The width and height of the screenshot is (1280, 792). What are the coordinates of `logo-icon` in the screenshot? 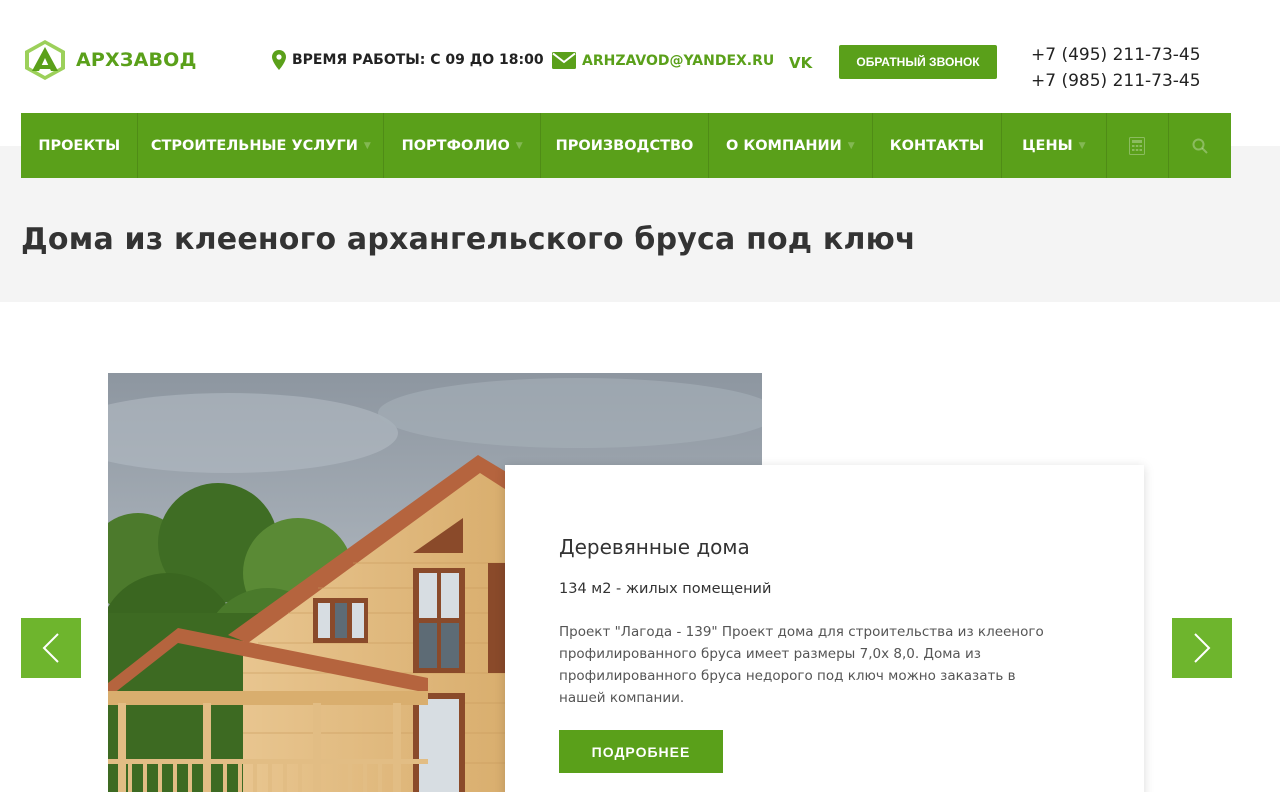 It's located at (45, 60).